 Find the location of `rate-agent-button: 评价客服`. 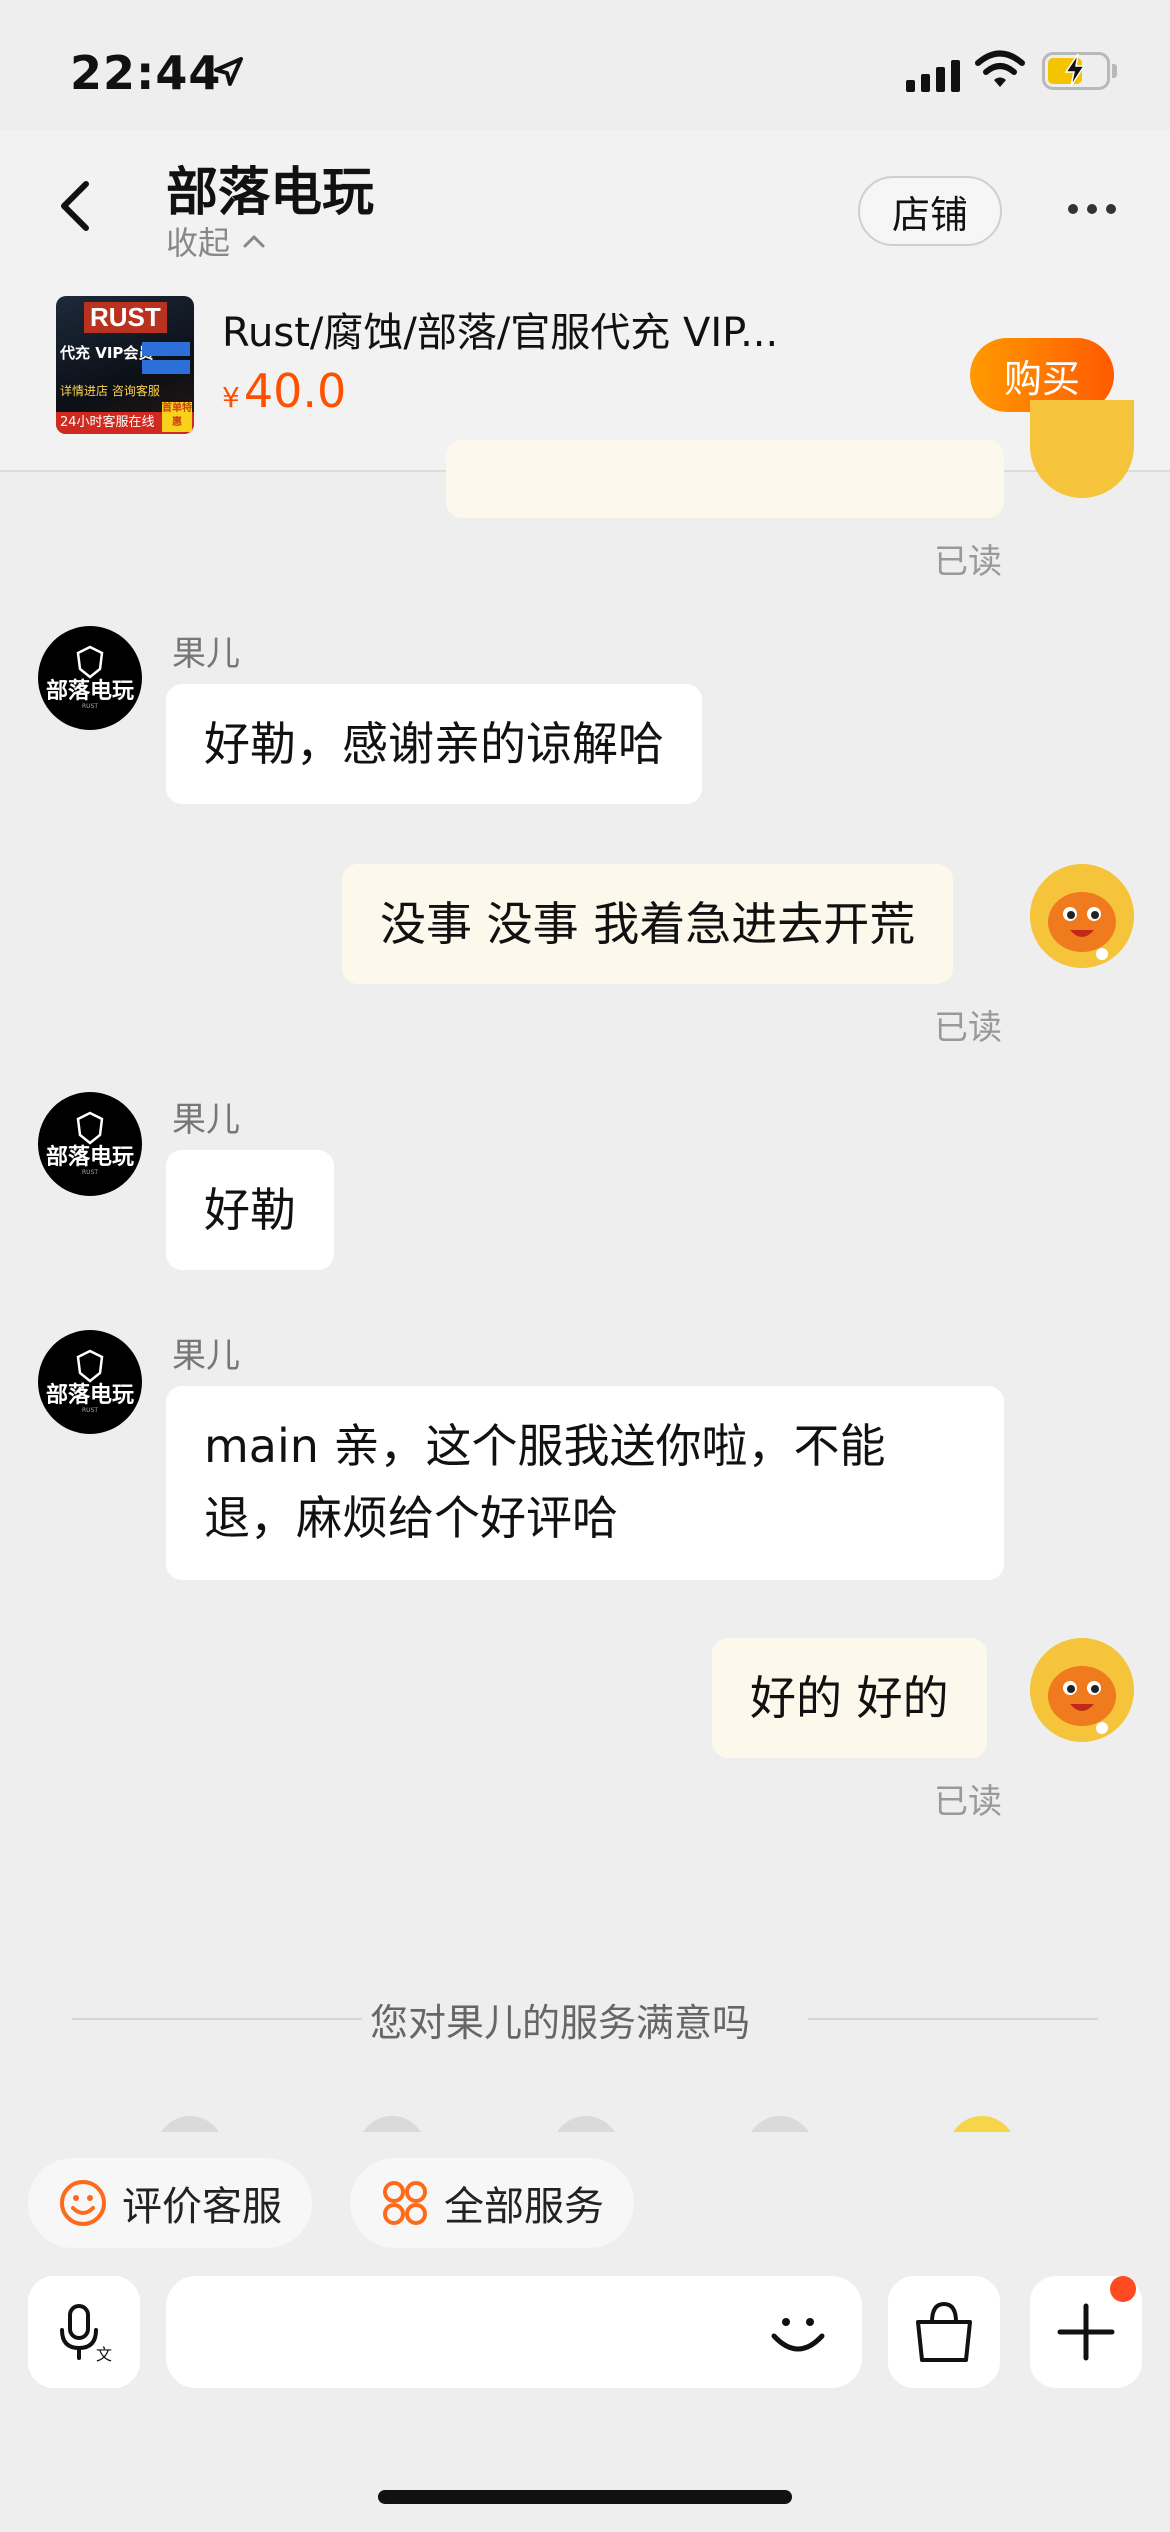

rate-agent-button: 评价客服 is located at coordinates (170, 2203).